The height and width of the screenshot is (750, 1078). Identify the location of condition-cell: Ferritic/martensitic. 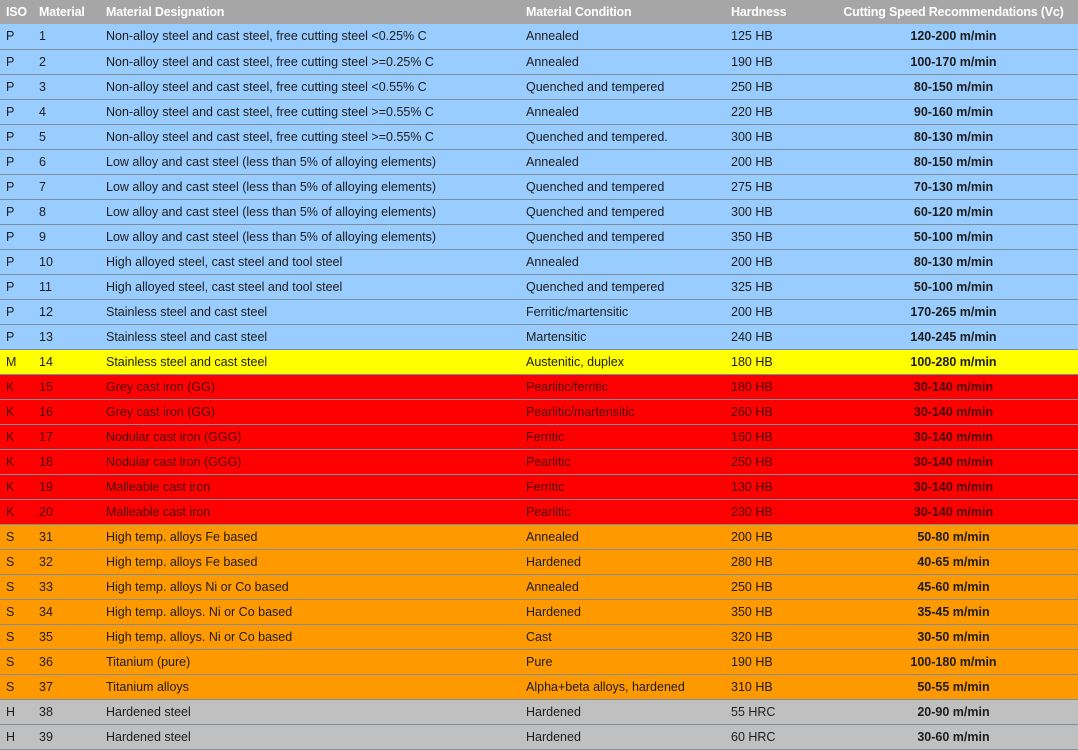
(622, 312).